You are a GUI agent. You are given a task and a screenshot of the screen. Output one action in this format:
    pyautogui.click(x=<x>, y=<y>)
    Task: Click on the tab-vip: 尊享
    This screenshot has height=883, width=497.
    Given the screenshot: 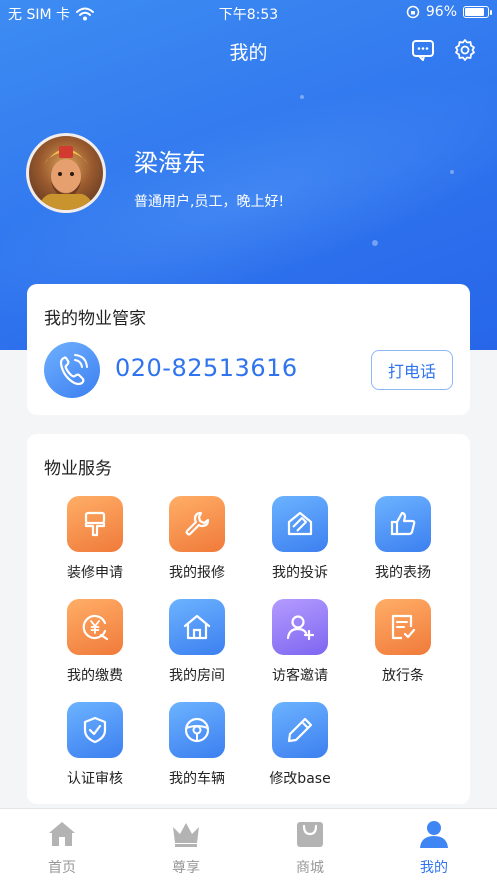 What is the action you would take?
    pyautogui.click(x=186, y=846)
    